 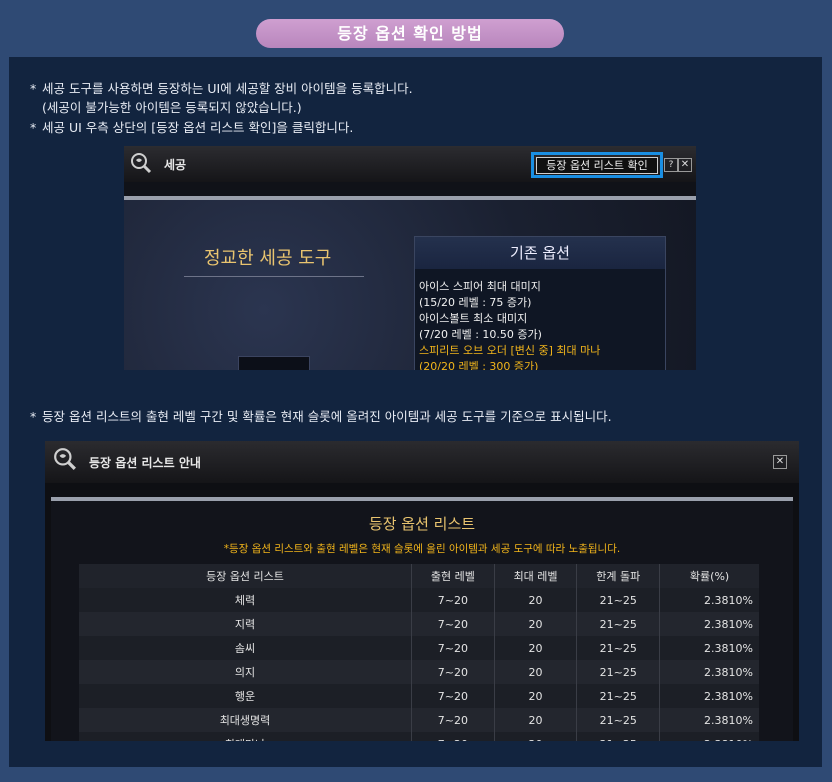 What do you see at coordinates (618, 576) in the screenshot?
I see `column-header: 한계 돌파` at bounding box center [618, 576].